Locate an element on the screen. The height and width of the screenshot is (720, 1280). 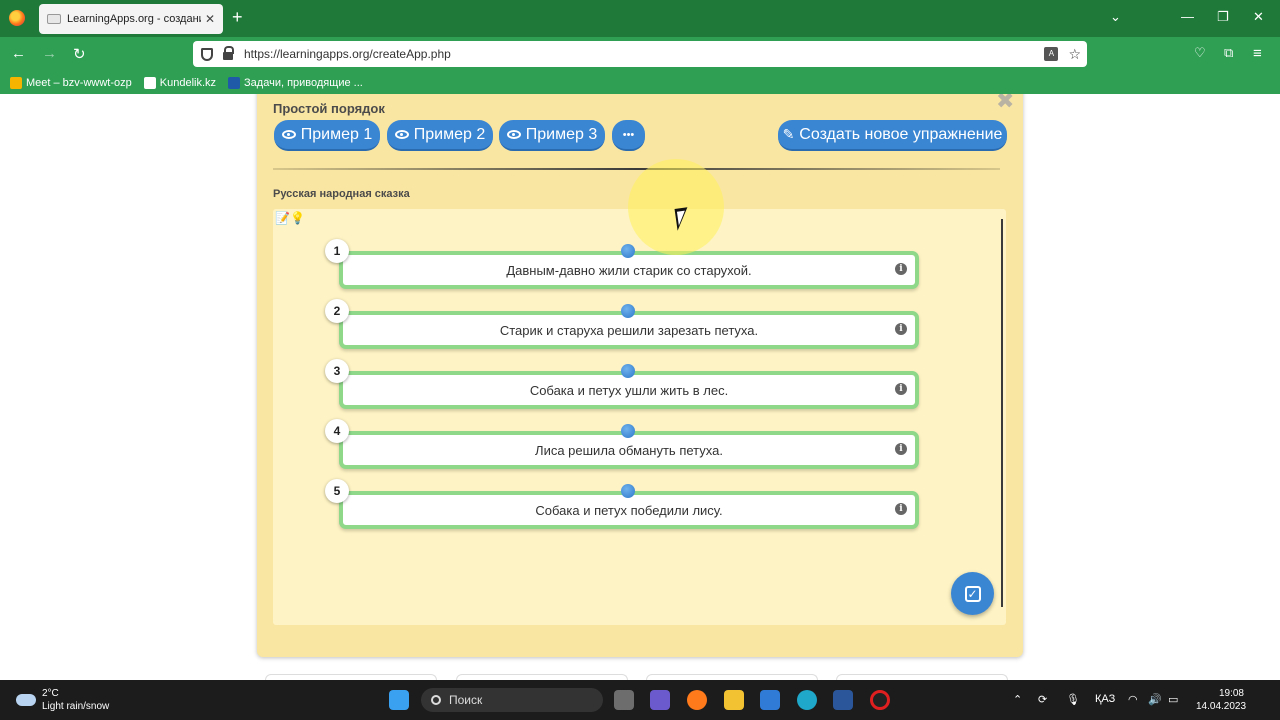
example-2-button: Пример 2 is located at coordinates (440, 135).